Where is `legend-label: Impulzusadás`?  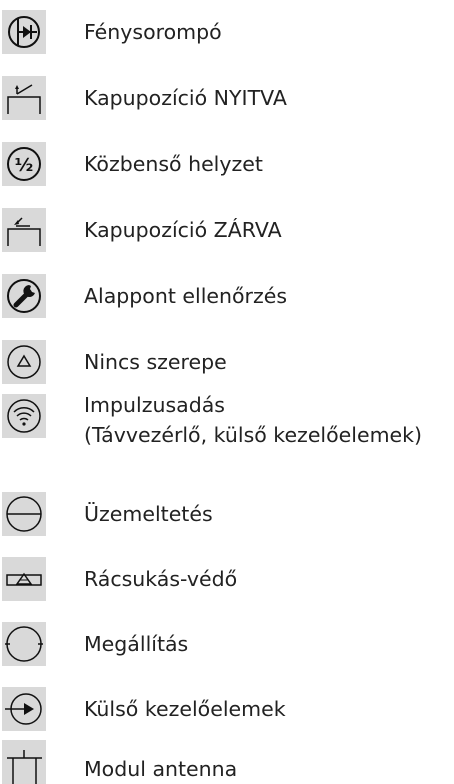 legend-label: Impulzusadás is located at coordinates (154, 405).